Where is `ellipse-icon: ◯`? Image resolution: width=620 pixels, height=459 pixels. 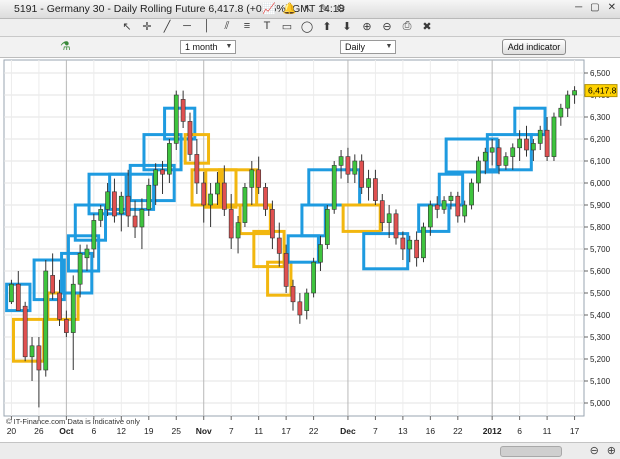
ellipse-icon: ◯ is located at coordinates (307, 26).